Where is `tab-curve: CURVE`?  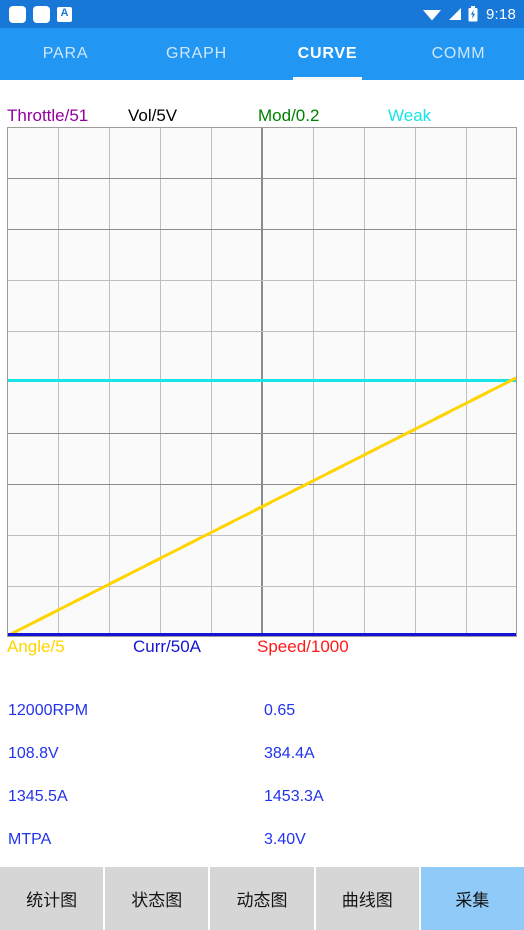
tab-curve: CURVE is located at coordinates (327, 54).